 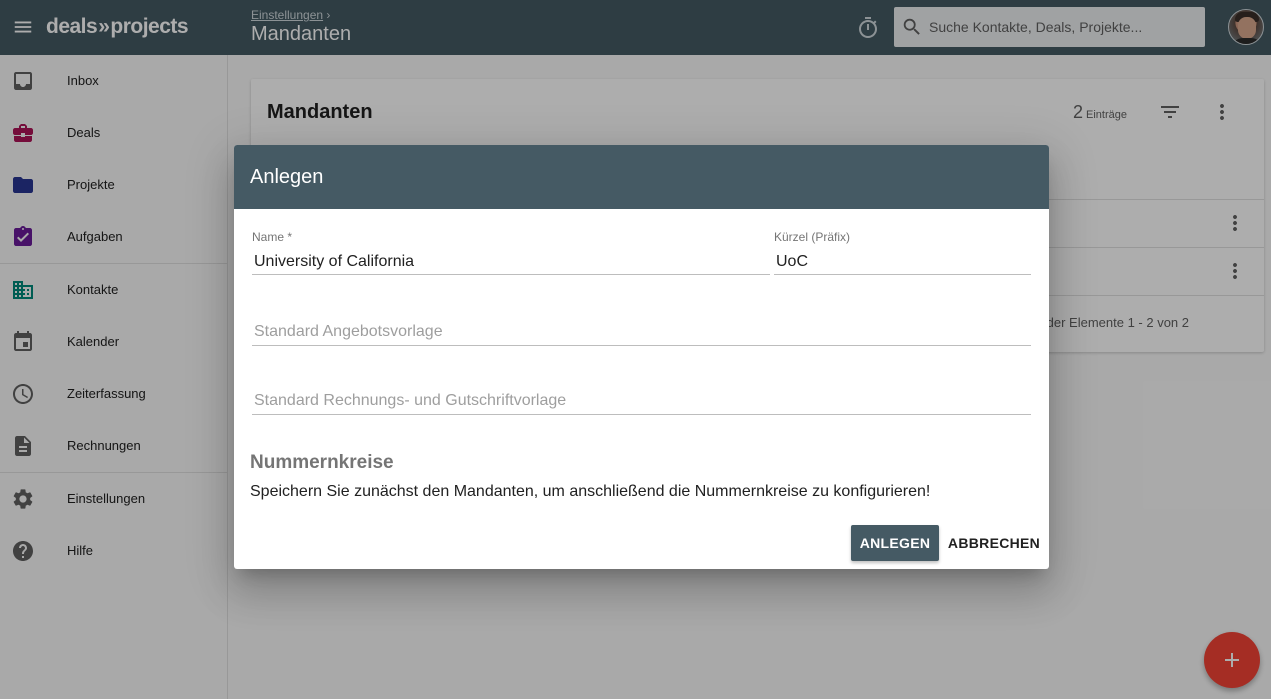 I want to click on section-title: Nummernkreise, so click(x=322, y=462).